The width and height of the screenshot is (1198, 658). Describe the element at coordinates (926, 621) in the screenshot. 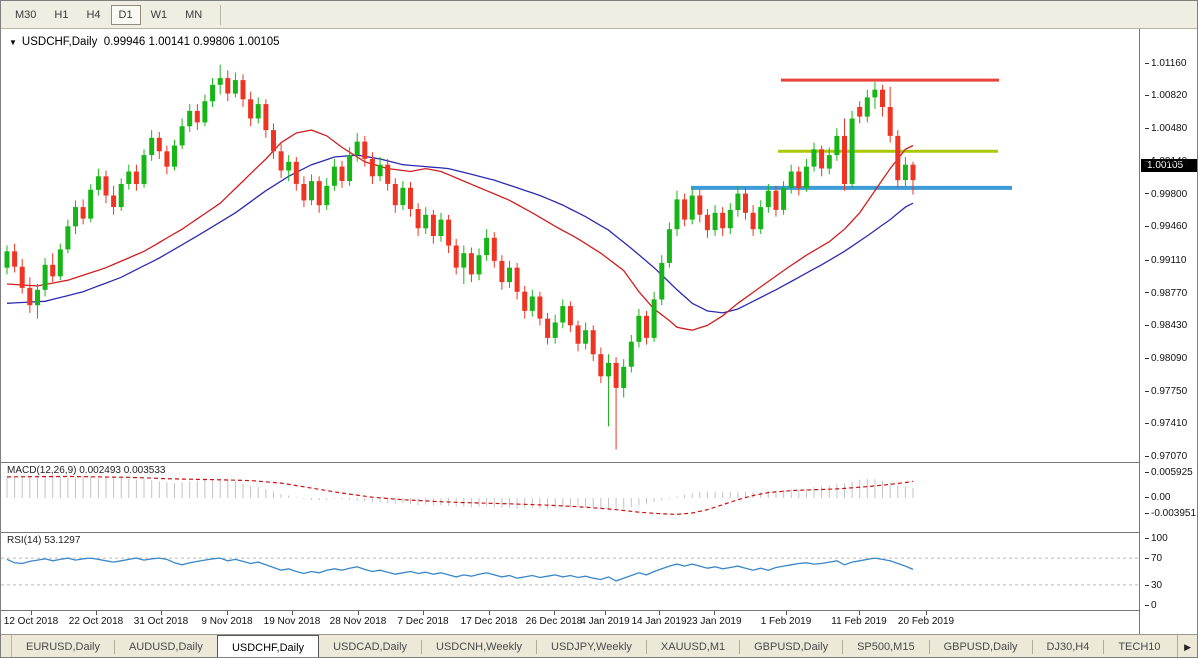

I see `date-label: 20 Feb 2019` at that location.